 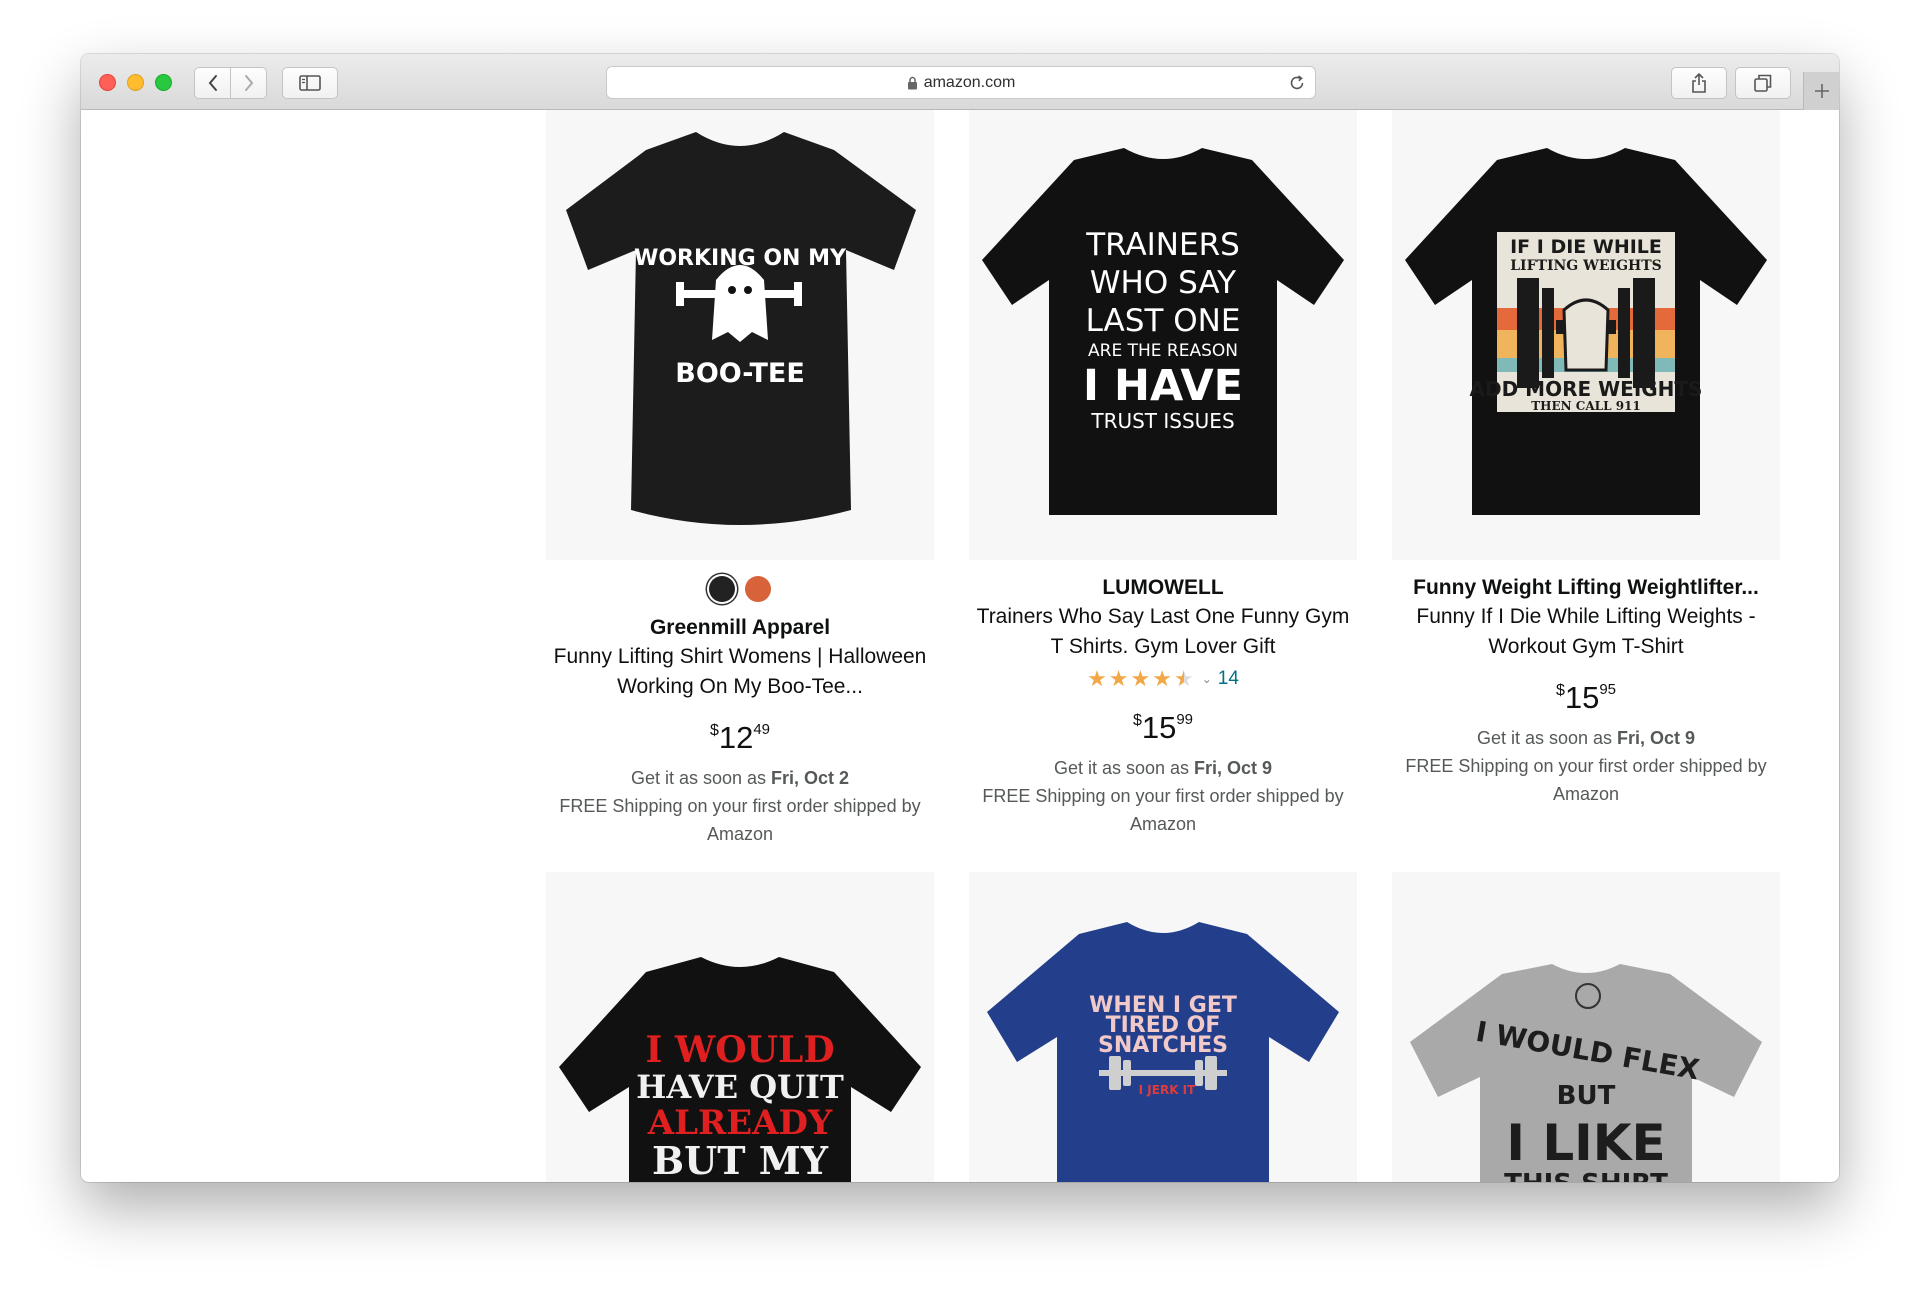 I want to click on new-tab-button, so click(x=1821, y=91).